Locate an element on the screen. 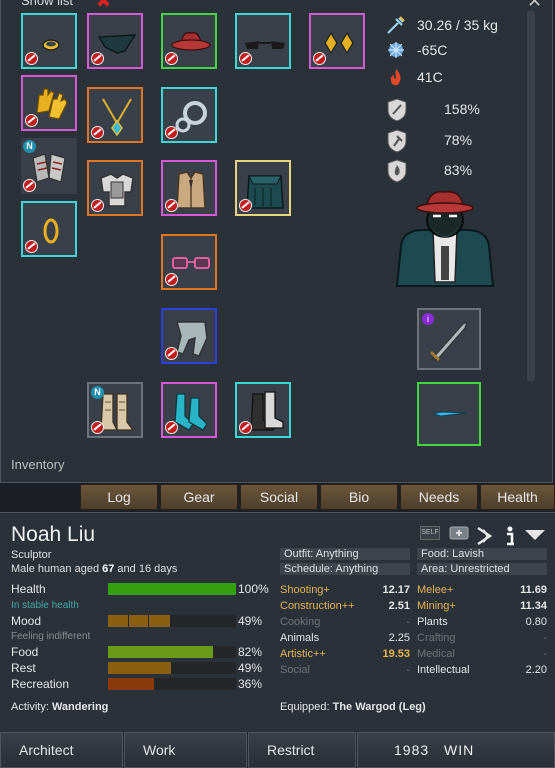  need-rest-value: 49% is located at coordinates (250, 668).